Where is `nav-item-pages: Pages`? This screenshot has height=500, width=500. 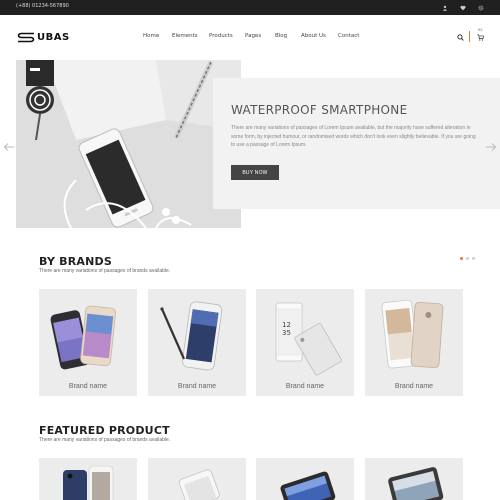 nav-item-pages: Pages is located at coordinates (253, 36).